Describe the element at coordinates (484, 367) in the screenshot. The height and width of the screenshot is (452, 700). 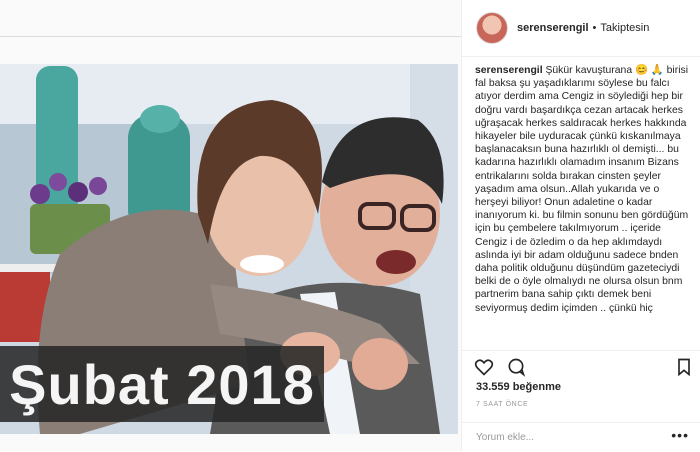
I see `heart-icon` at that location.